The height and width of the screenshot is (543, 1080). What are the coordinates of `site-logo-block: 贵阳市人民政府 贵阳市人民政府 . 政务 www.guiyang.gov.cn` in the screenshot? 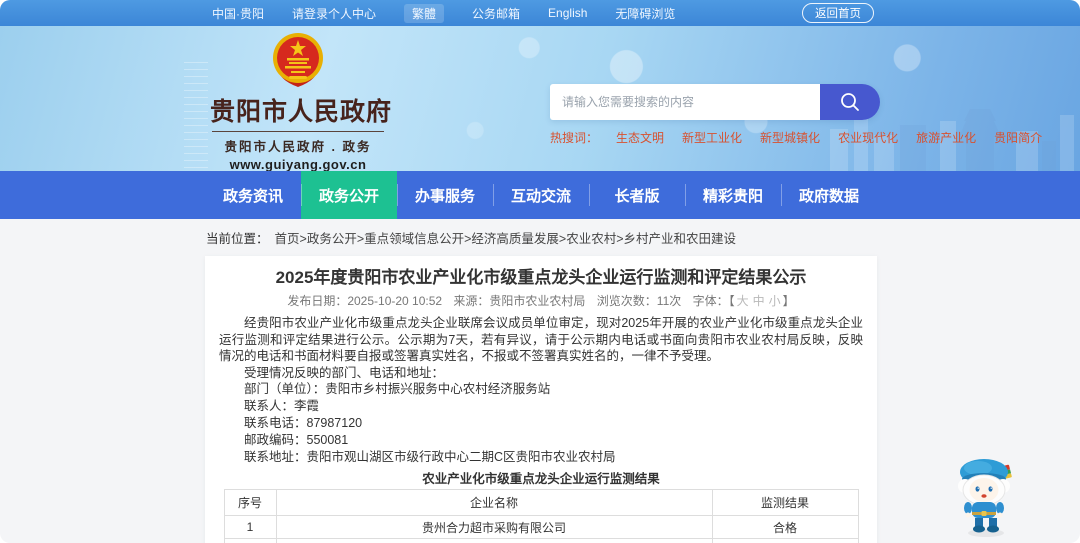 It's located at (301, 101).